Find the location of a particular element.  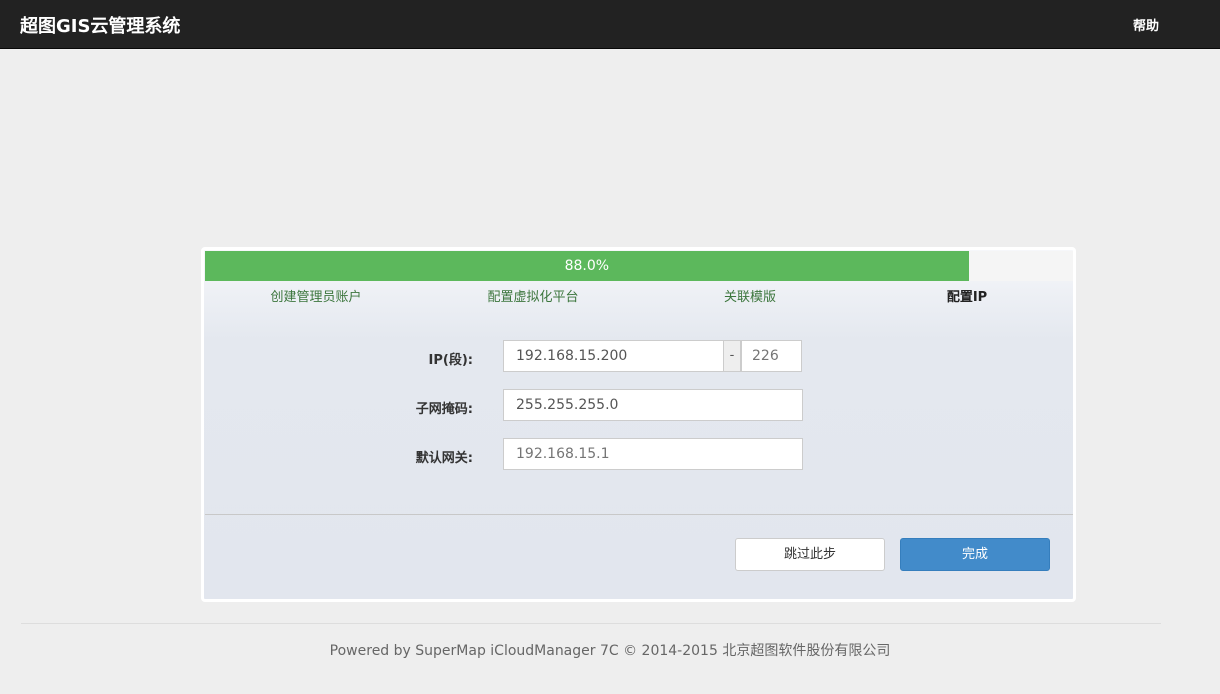

app-title: 超图GIS云管理系统 is located at coordinates (100, 25).